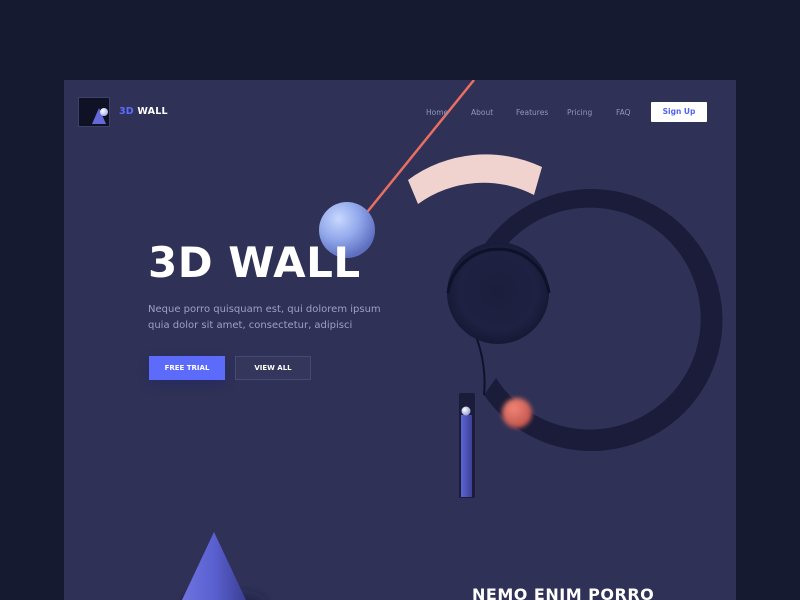 The width and height of the screenshot is (800, 600). Describe the element at coordinates (482, 112) in the screenshot. I see `nav-about-link: About` at that location.